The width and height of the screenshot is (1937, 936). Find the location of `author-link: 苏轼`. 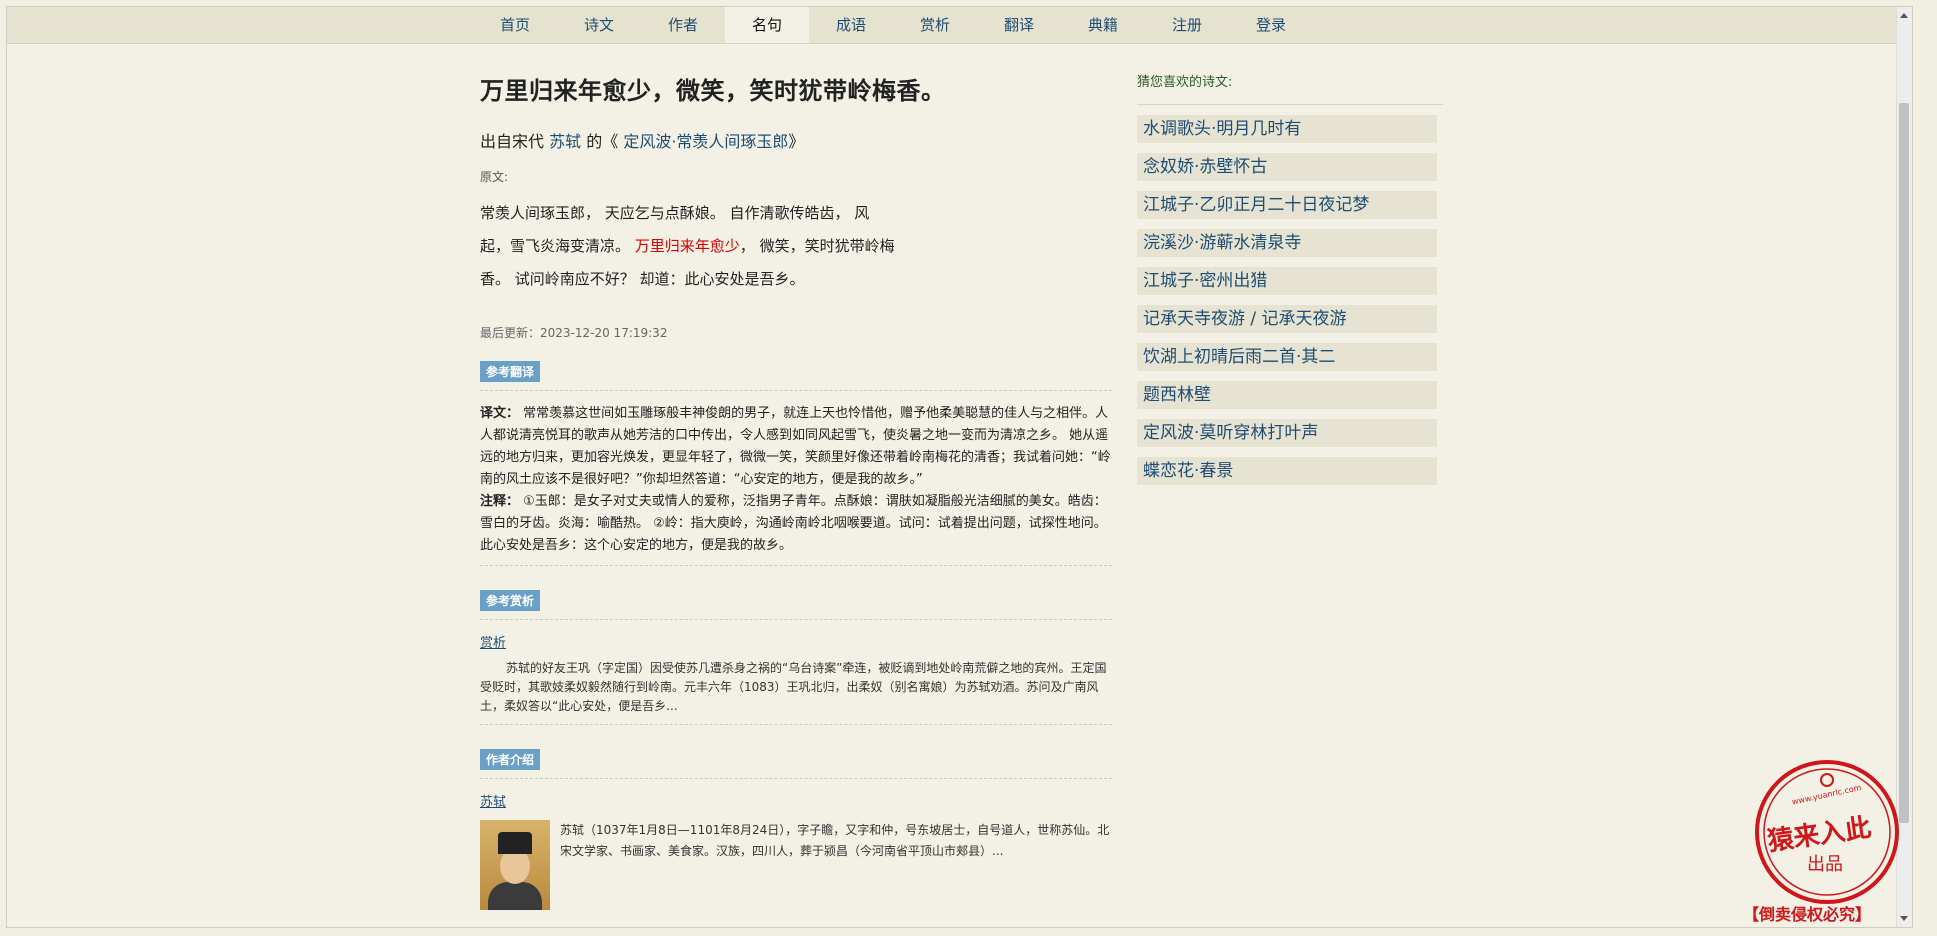

author-link: 苏轼 is located at coordinates (565, 141).